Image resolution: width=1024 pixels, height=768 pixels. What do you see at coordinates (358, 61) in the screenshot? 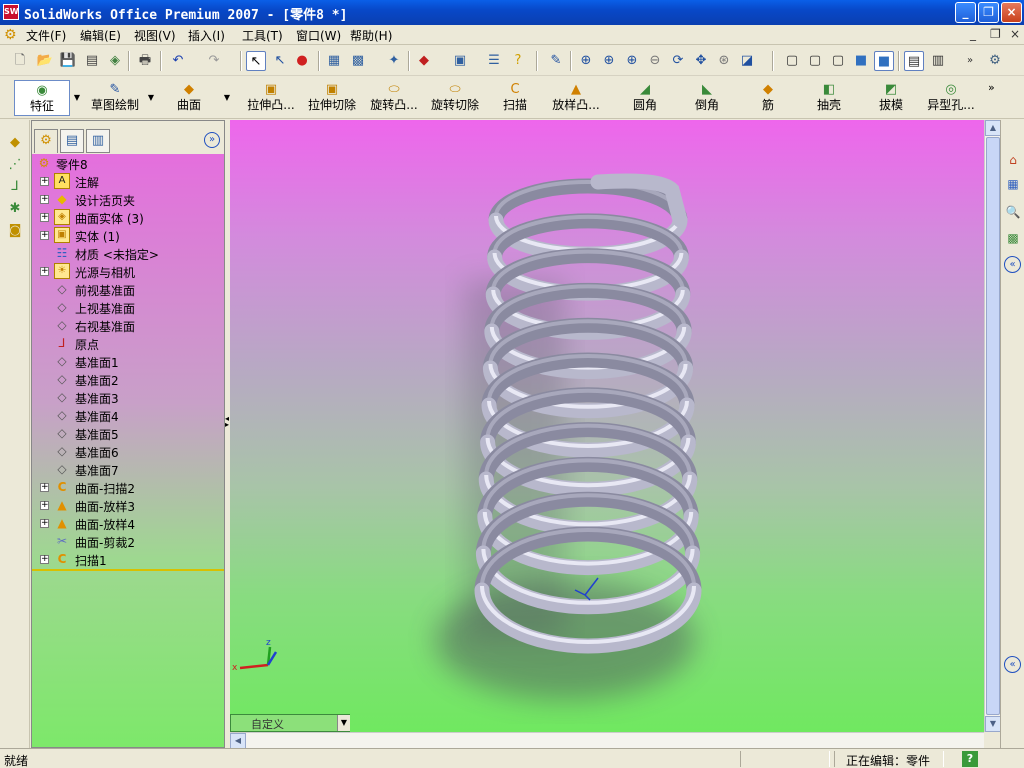
I see `sketch-grid-icon: ▩` at bounding box center [358, 61].